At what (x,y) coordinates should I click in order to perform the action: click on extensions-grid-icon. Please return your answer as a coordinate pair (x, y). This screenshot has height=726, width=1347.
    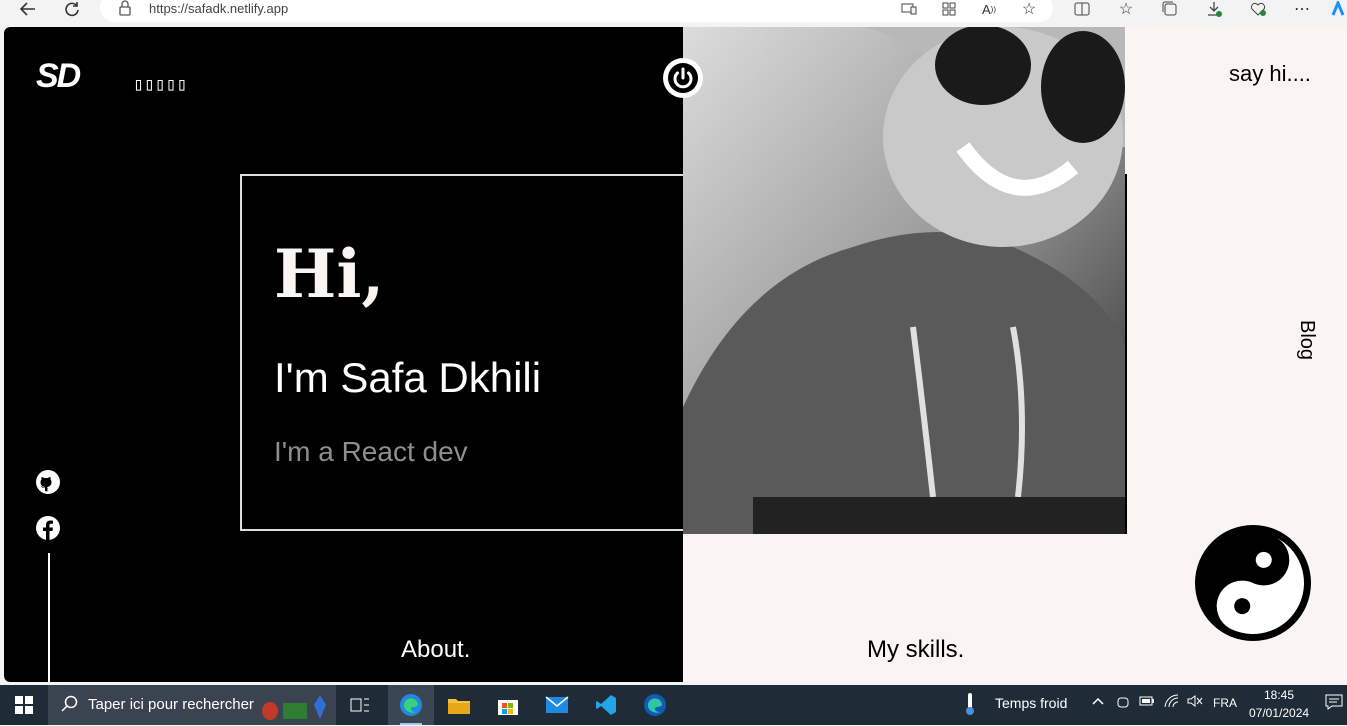
    Looking at the image, I should click on (949, 9).